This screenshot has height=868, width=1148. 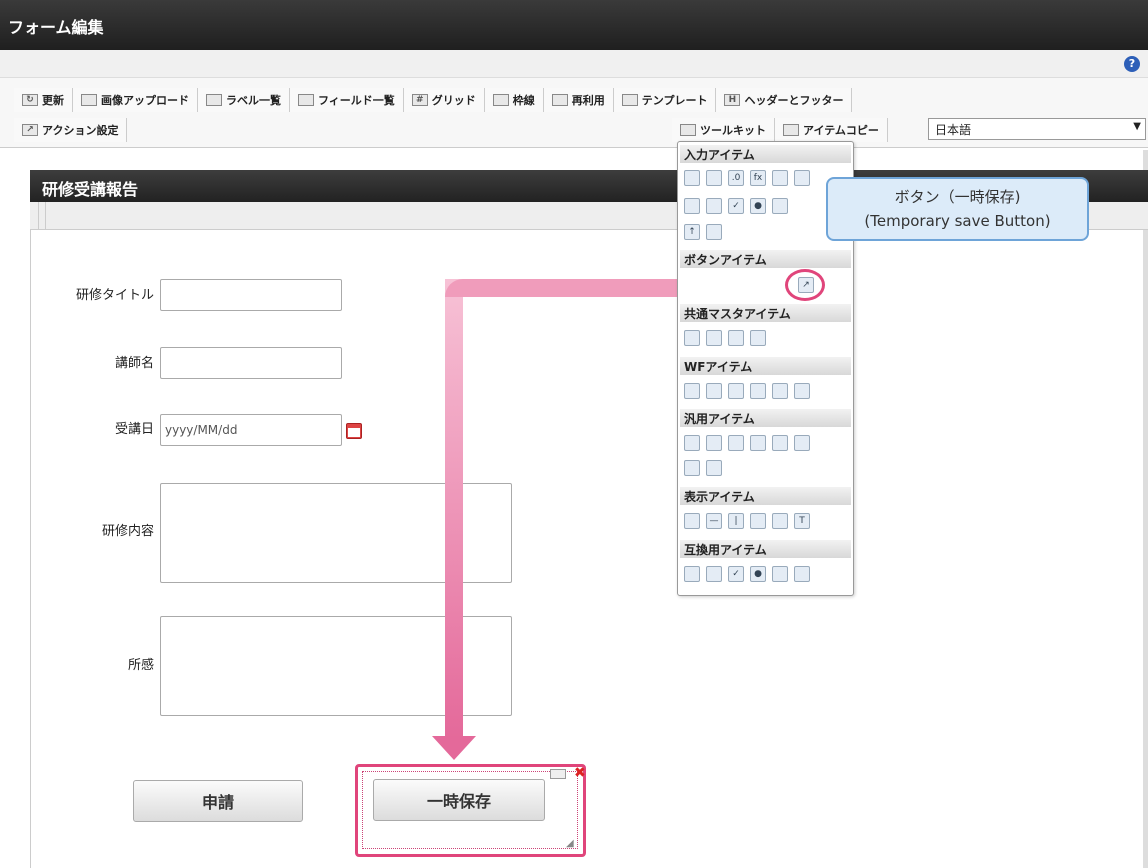 I want to click on header-icon: H, so click(x=732, y=100).